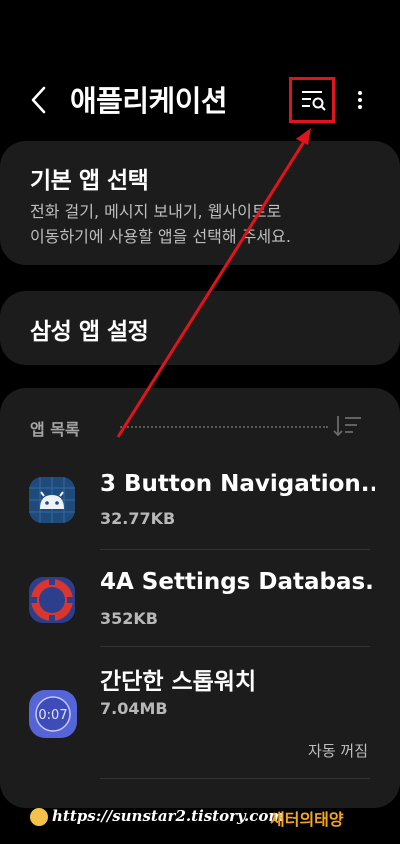 Image resolution: width=400 pixels, height=844 pixels. I want to click on more-options-button, so click(360, 100).